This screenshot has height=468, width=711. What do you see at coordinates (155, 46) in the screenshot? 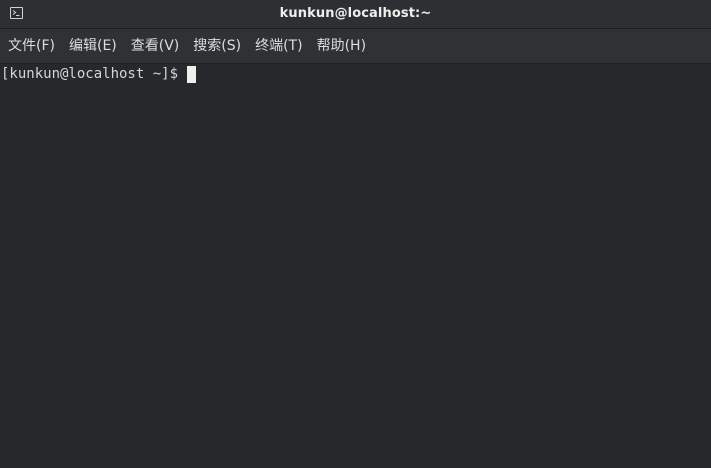
I see `menu-view: 查看(V)` at bounding box center [155, 46].